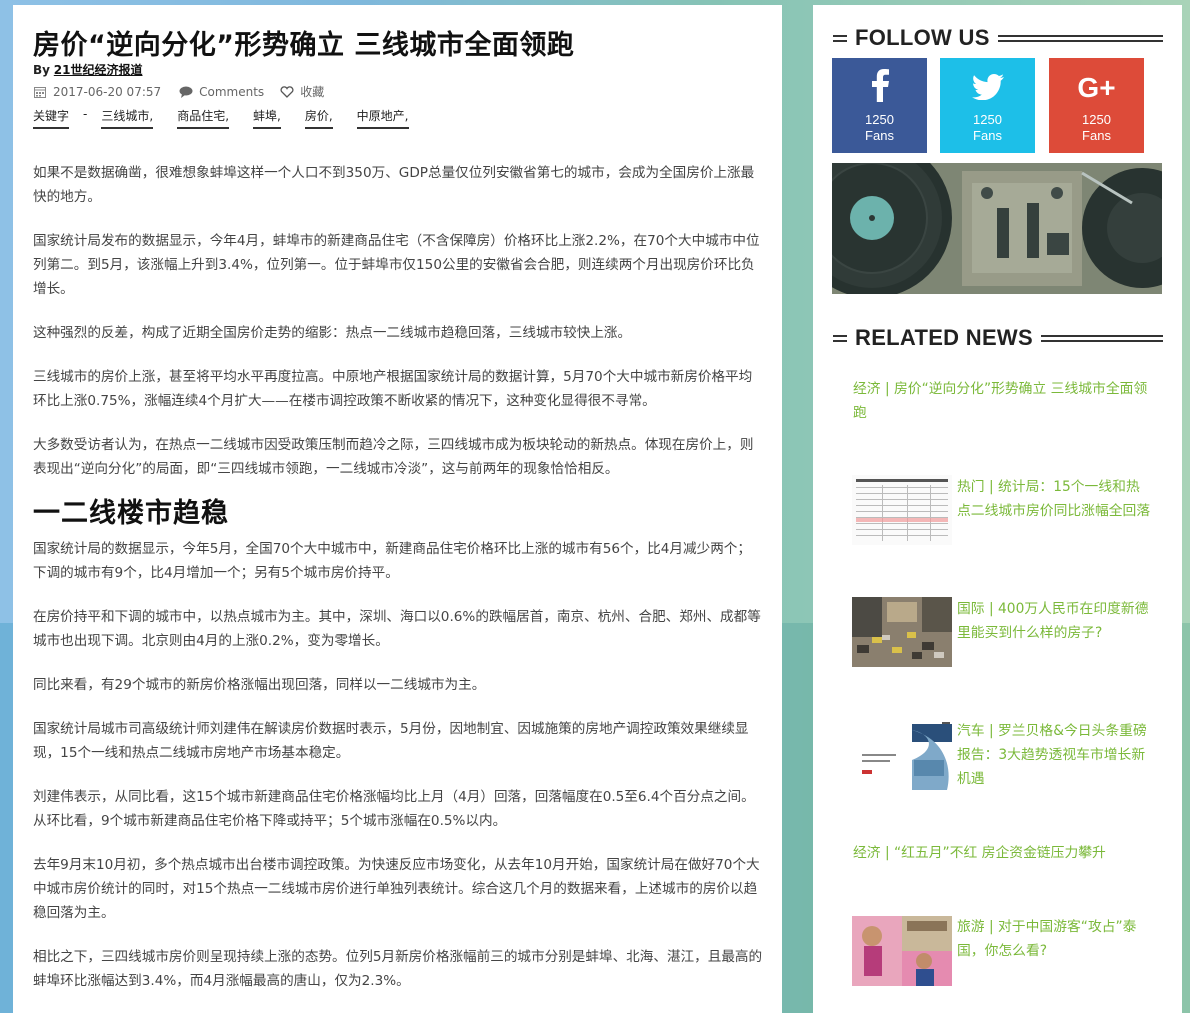 The height and width of the screenshot is (1013, 1190). I want to click on related-news-link: 热门 | 统计局：15个一线和热点二线城市房价同比涨幅全回落, so click(1055, 499).